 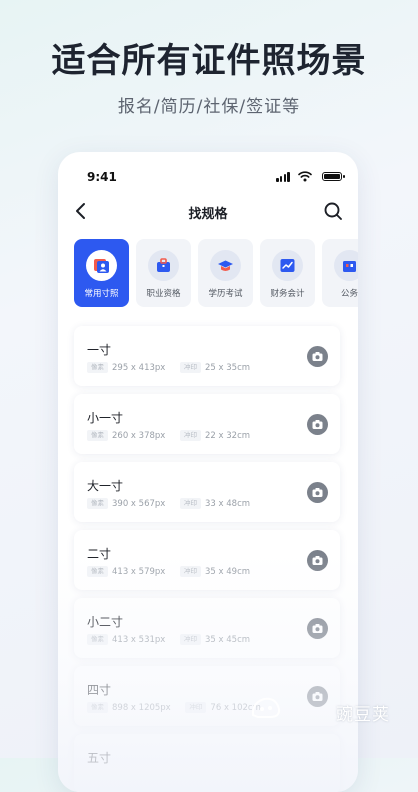 I want to click on status-icons, so click(x=308, y=176).